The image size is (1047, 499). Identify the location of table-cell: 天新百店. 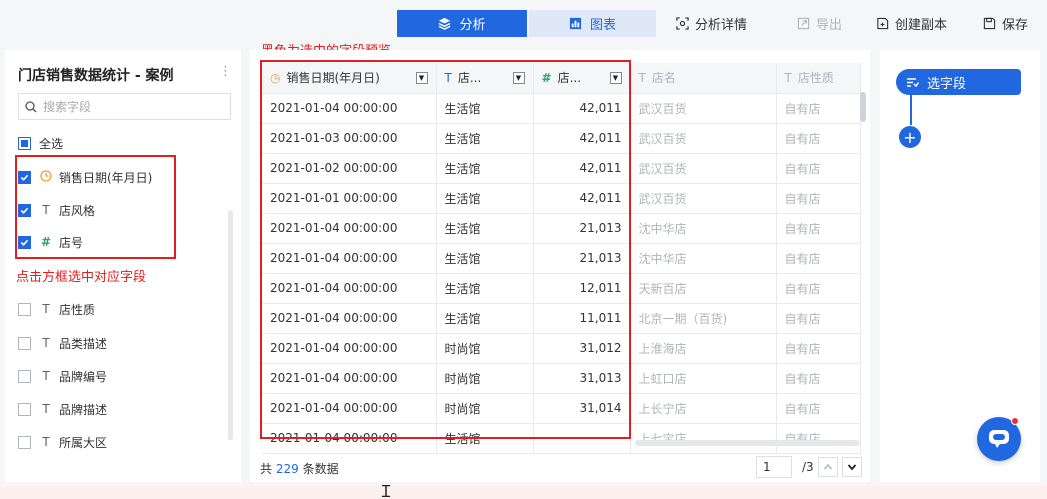
(703, 288).